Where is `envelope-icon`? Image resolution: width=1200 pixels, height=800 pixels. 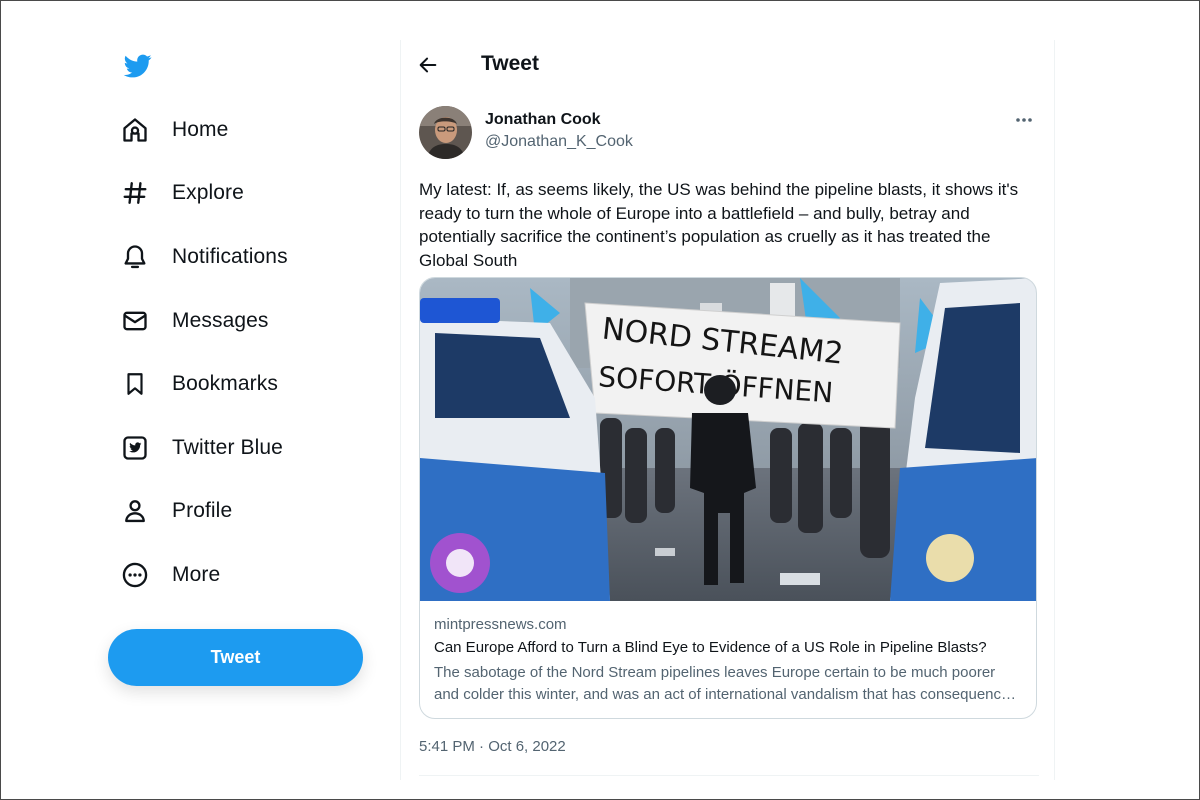
envelope-icon is located at coordinates (135, 321).